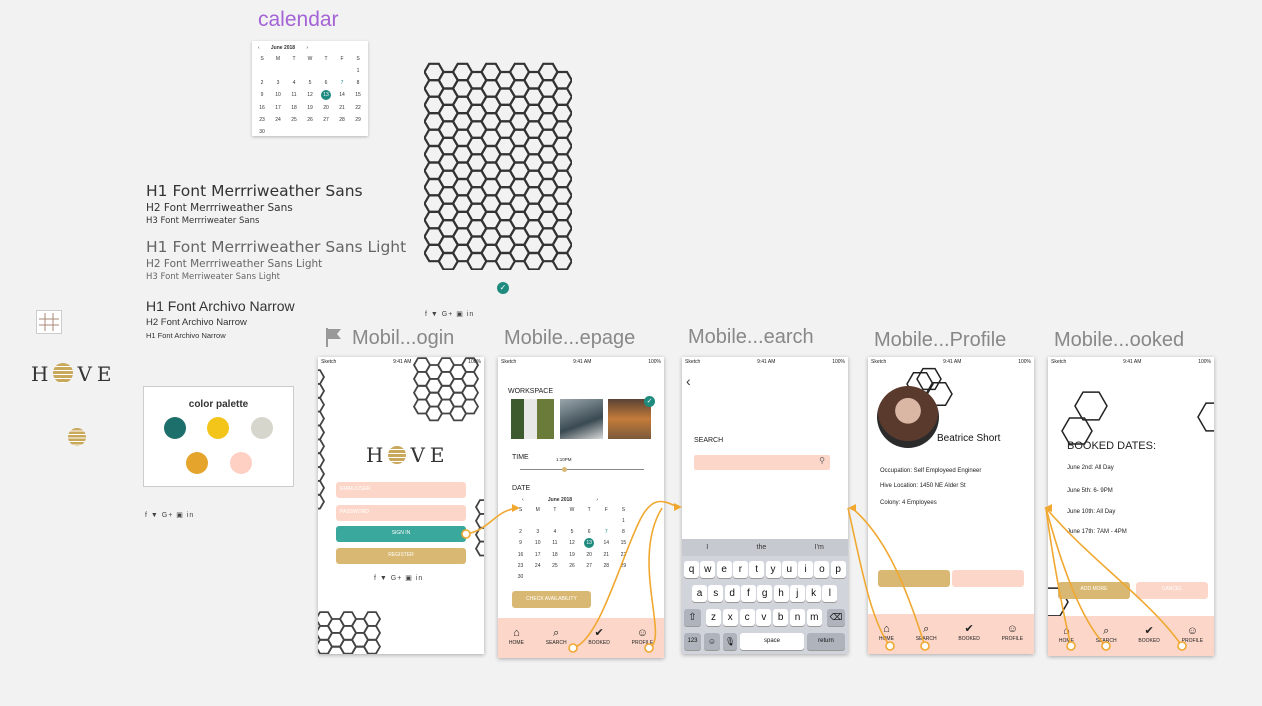 The height and width of the screenshot is (706, 1262). What do you see at coordinates (822, 569) in the screenshot?
I see `key-o: o` at bounding box center [822, 569].